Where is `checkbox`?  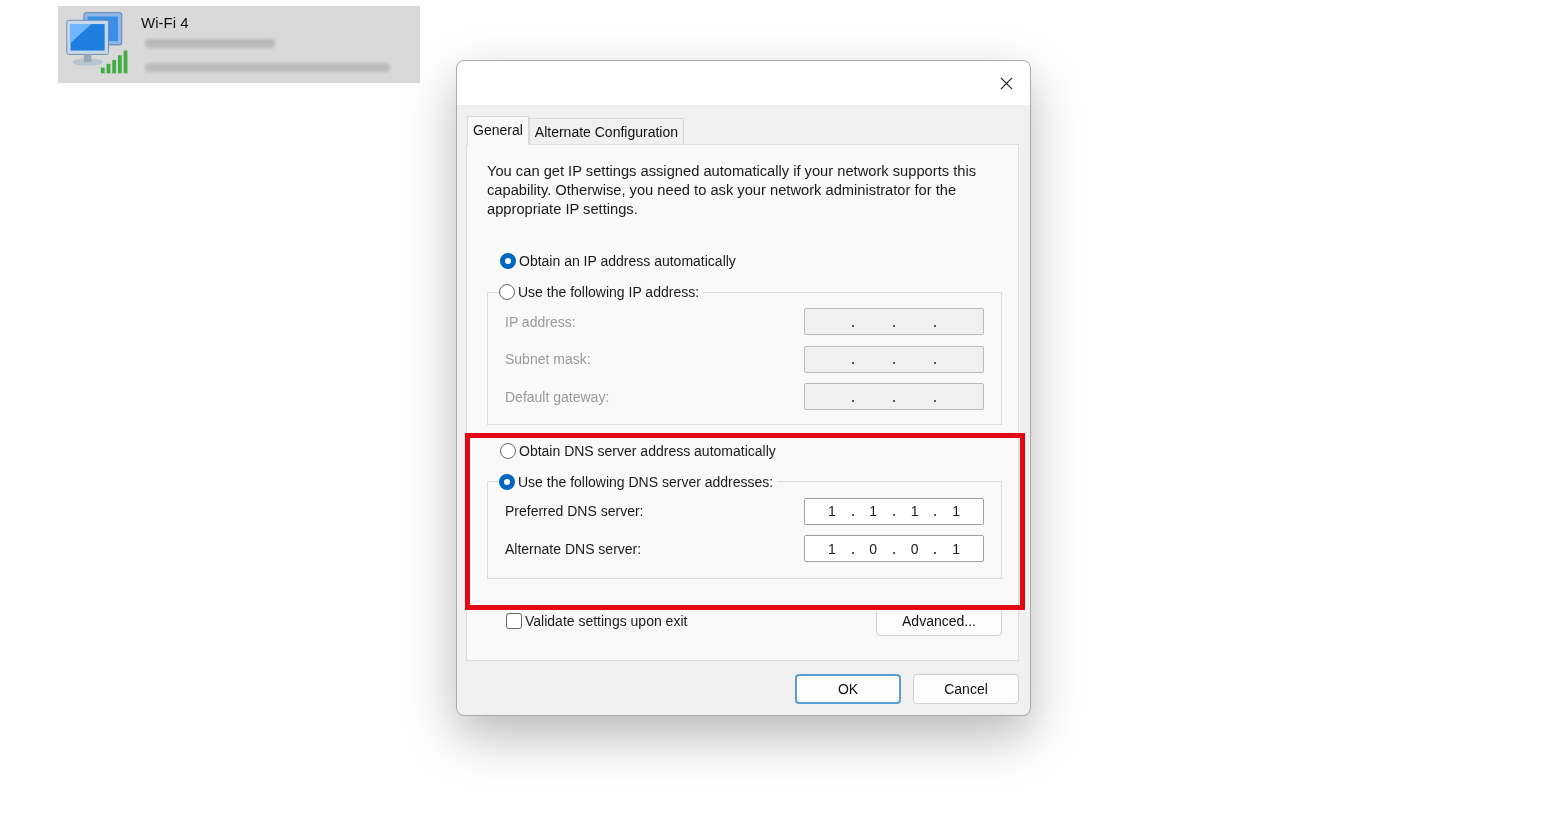 checkbox is located at coordinates (514, 620).